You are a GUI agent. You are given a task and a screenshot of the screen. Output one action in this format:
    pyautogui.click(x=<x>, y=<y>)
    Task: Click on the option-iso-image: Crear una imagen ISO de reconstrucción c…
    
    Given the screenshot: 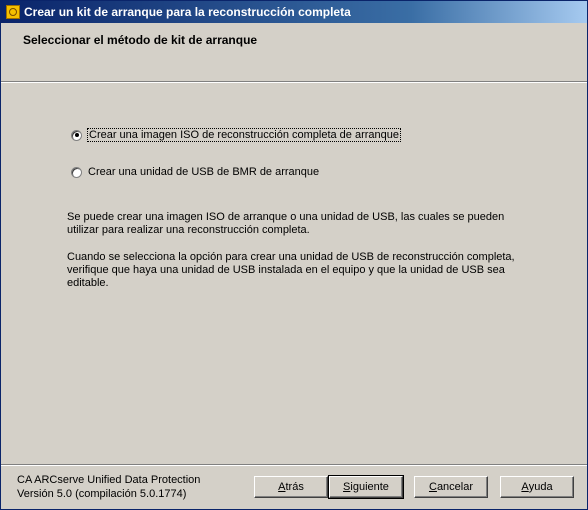 What is the action you would take?
    pyautogui.click(x=236, y=135)
    